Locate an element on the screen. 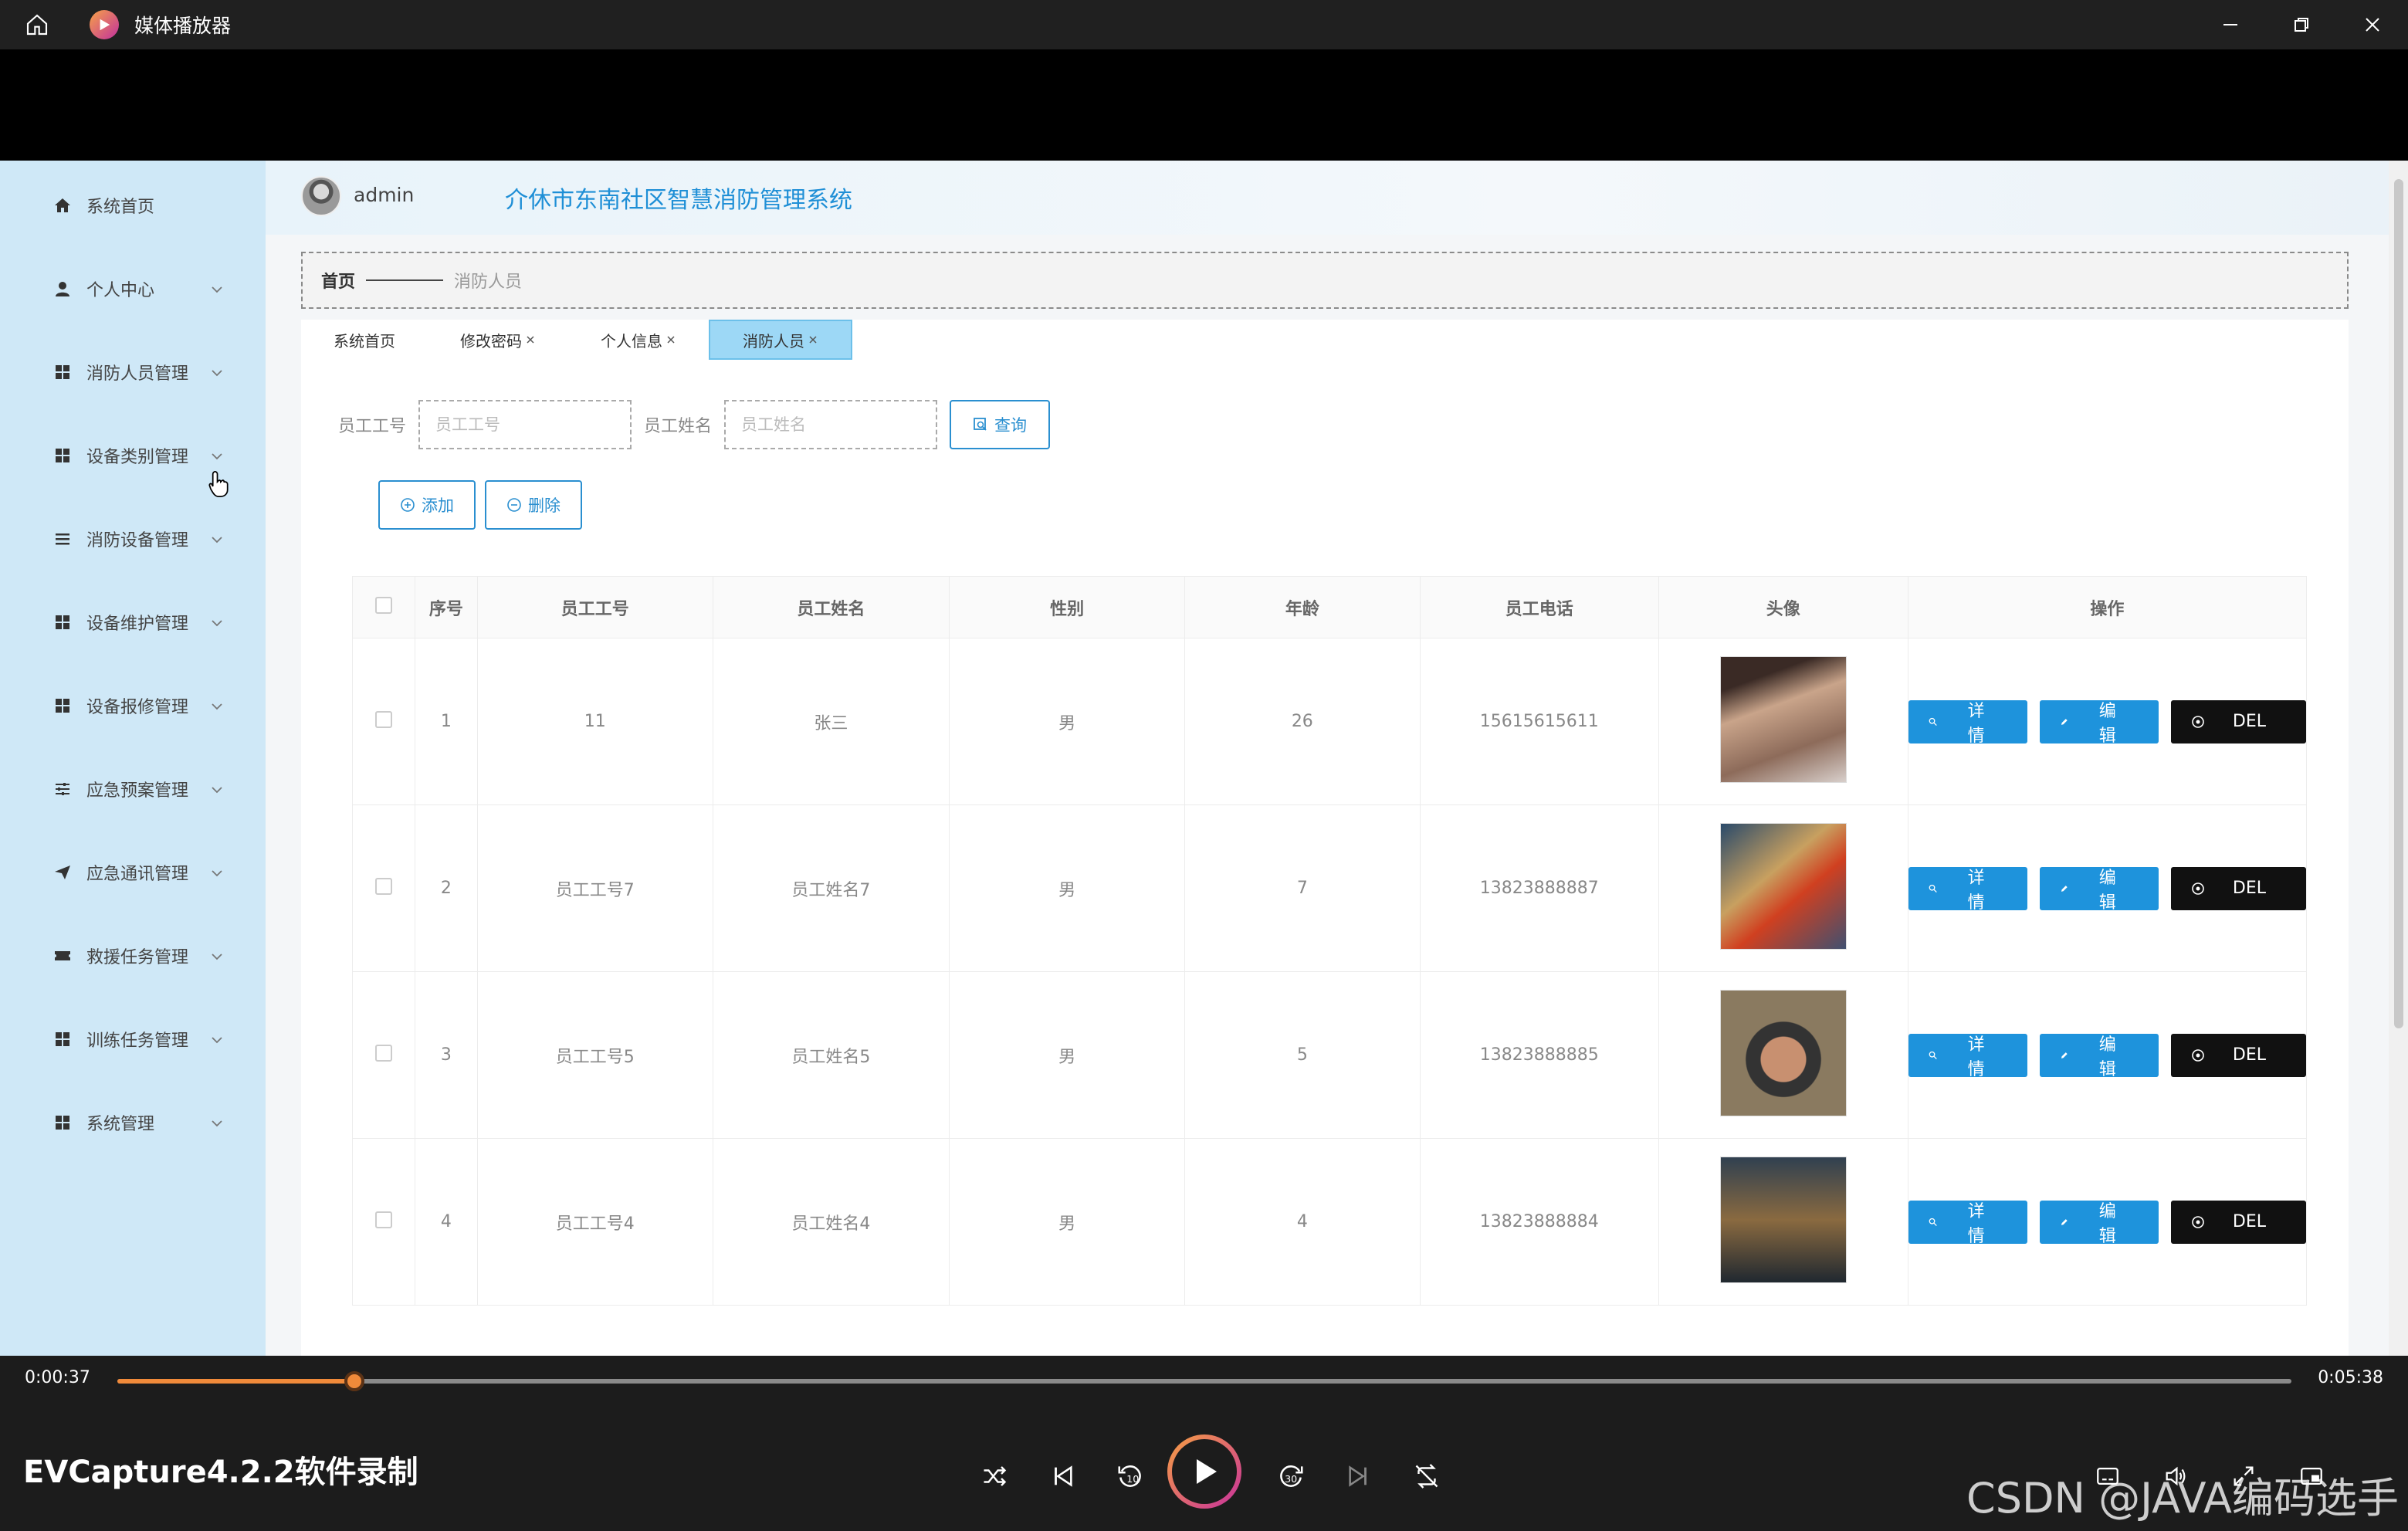 Image resolution: width=2408 pixels, height=1531 pixels. sidebar-item: 消防设备管理 is located at coordinates (133, 539).